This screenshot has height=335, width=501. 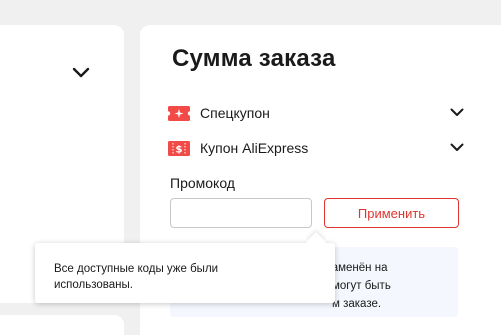 What do you see at coordinates (316, 114) in the screenshot?
I see `coupon-row-special: Спецкупон` at bounding box center [316, 114].